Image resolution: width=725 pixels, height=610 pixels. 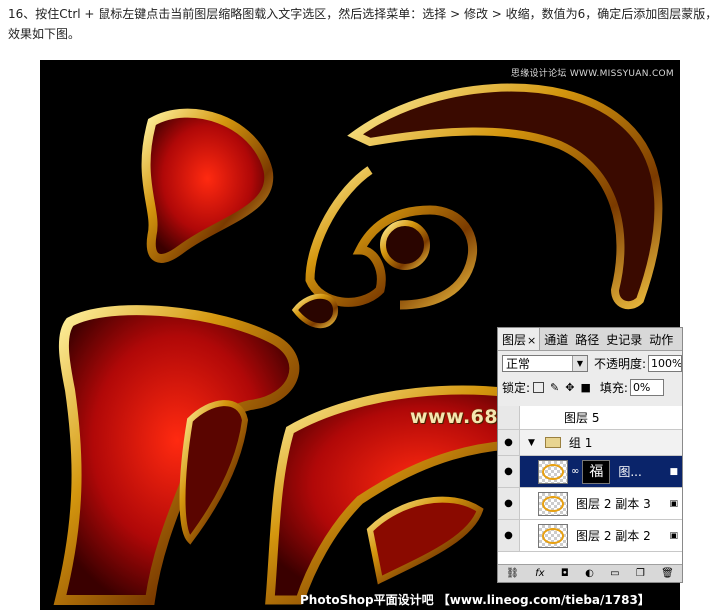 I want to click on opacity-label: 不透明度:, so click(x=620, y=363).